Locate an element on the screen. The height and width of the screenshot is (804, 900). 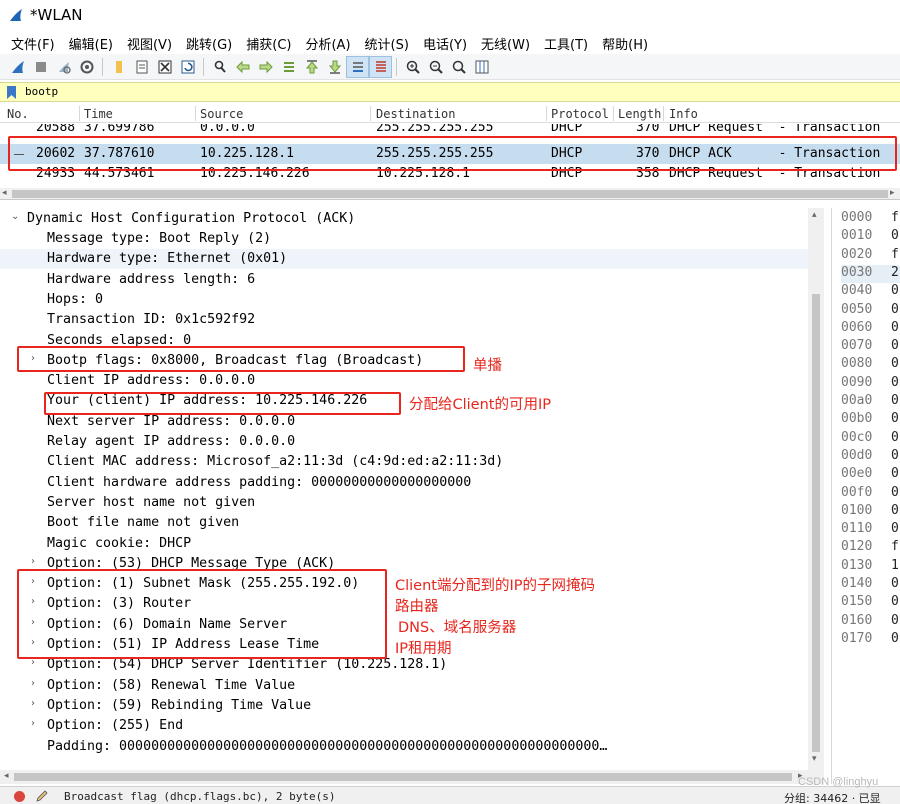
normal-size-icon is located at coordinates (458, 67).